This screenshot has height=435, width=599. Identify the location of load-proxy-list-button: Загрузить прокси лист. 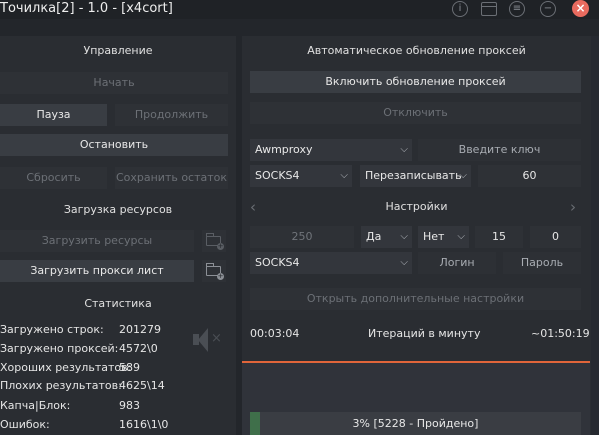
(97, 271).